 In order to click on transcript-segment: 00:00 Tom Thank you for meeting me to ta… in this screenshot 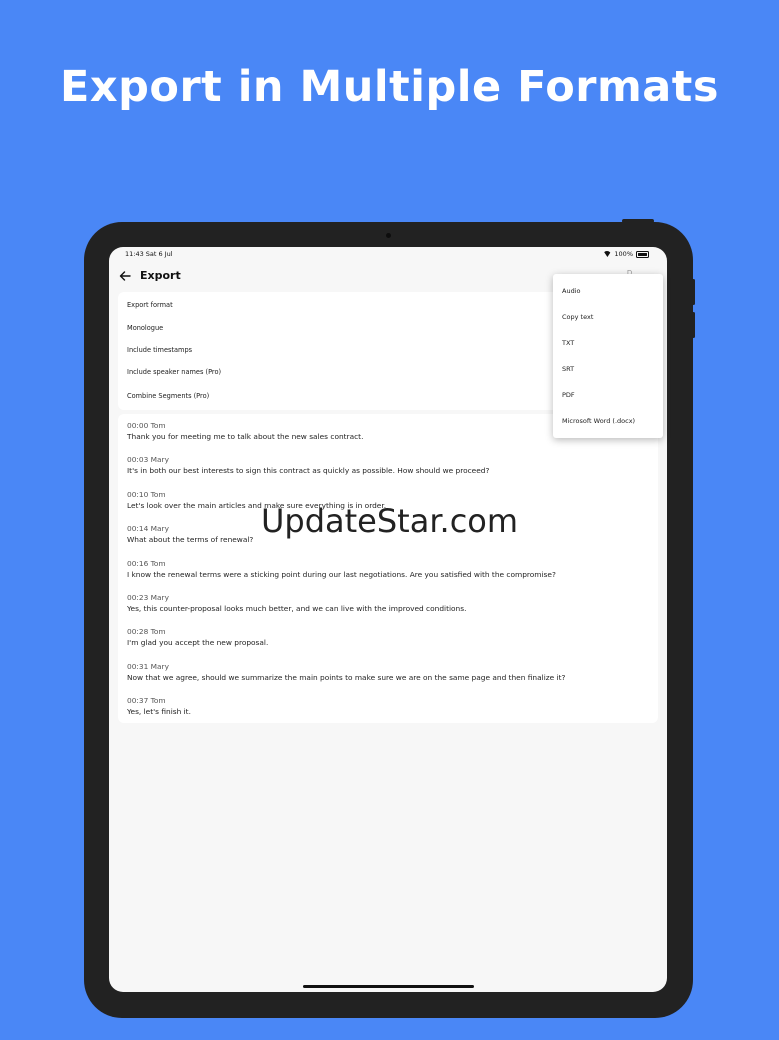, I will do `click(245, 431)`.